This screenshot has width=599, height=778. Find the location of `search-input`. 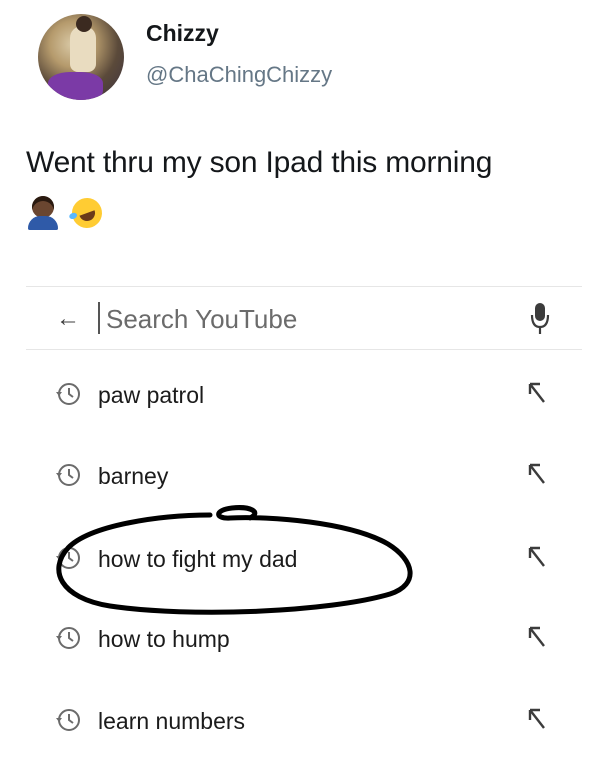

search-input is located at coordinates (306, 319).